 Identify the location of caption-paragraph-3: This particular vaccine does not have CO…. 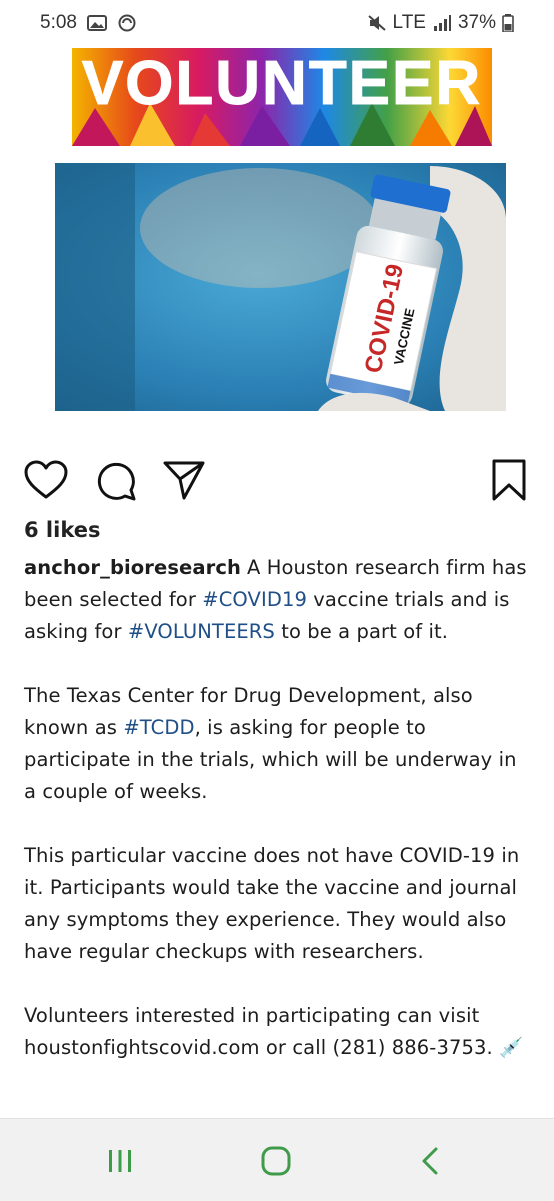
(272, 903).